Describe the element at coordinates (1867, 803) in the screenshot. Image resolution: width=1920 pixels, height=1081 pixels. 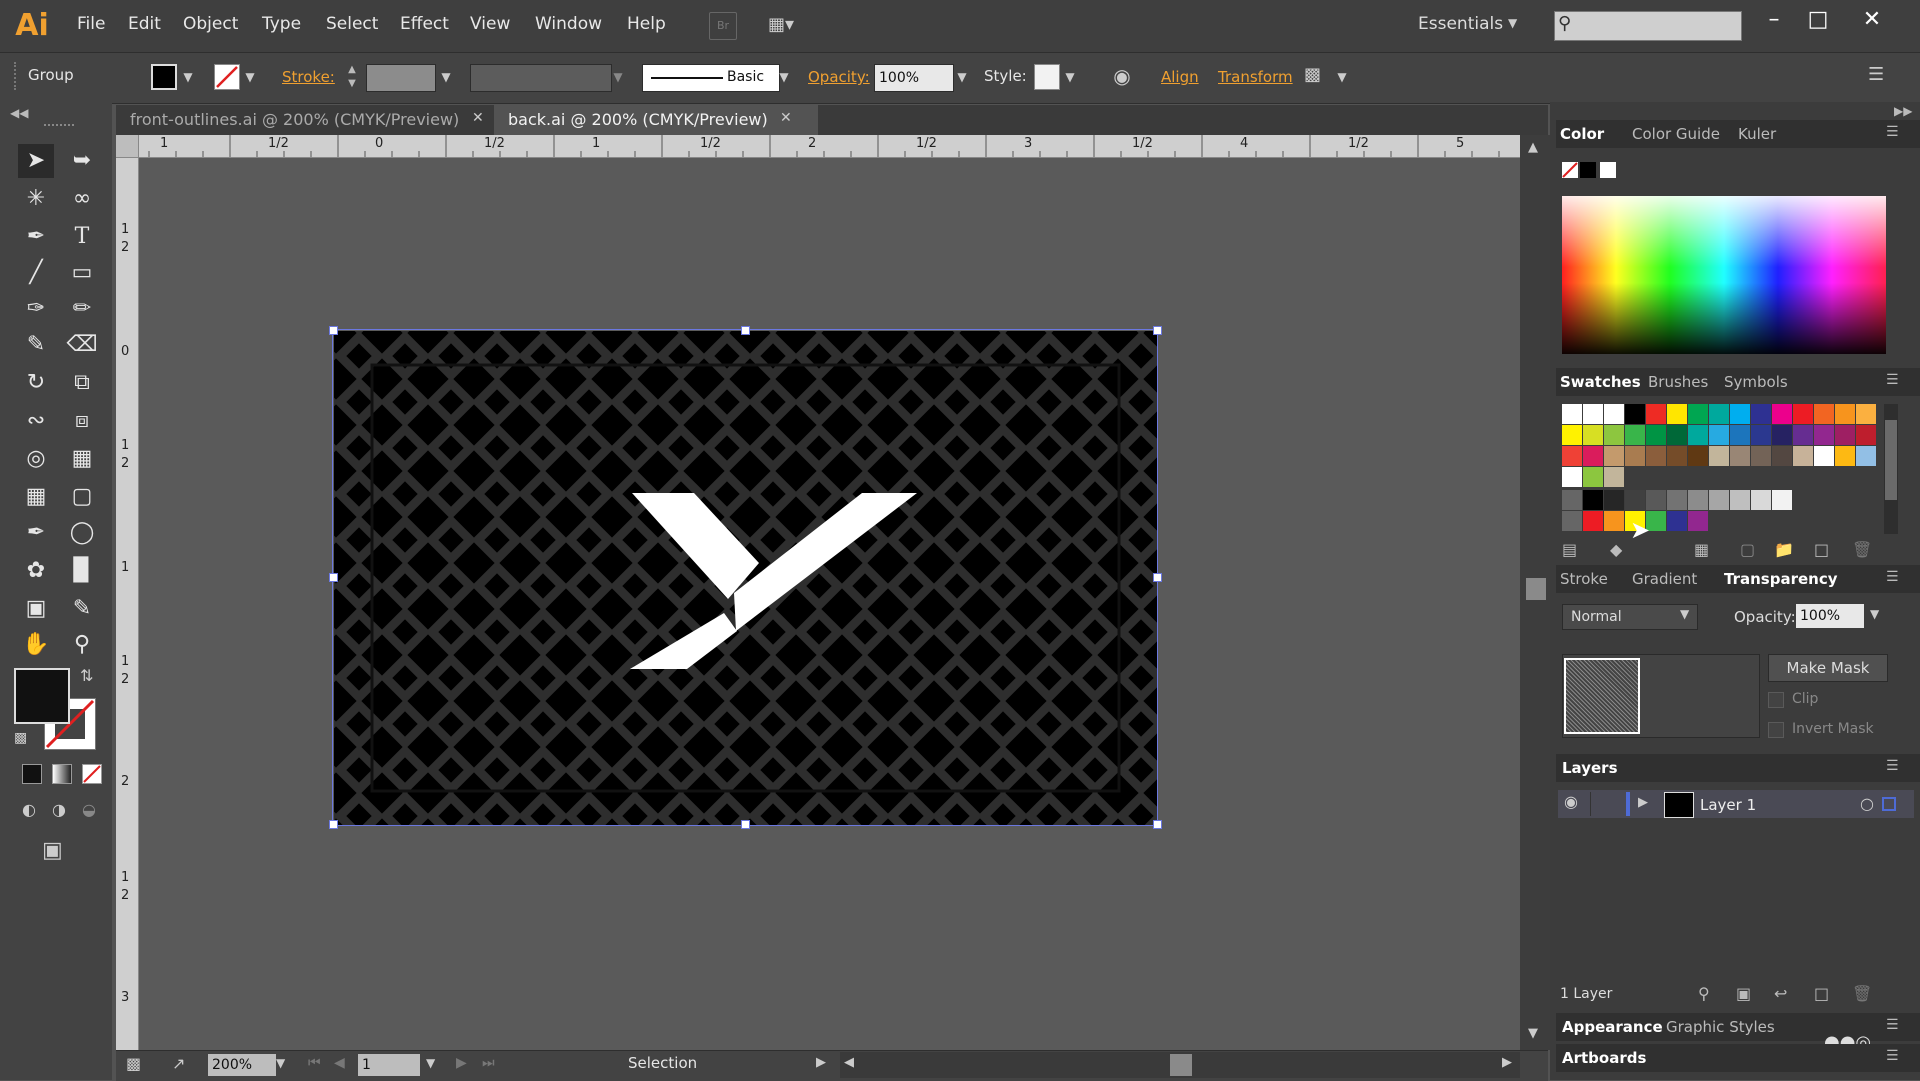
I see `target-circle-icon: ○` at that location.